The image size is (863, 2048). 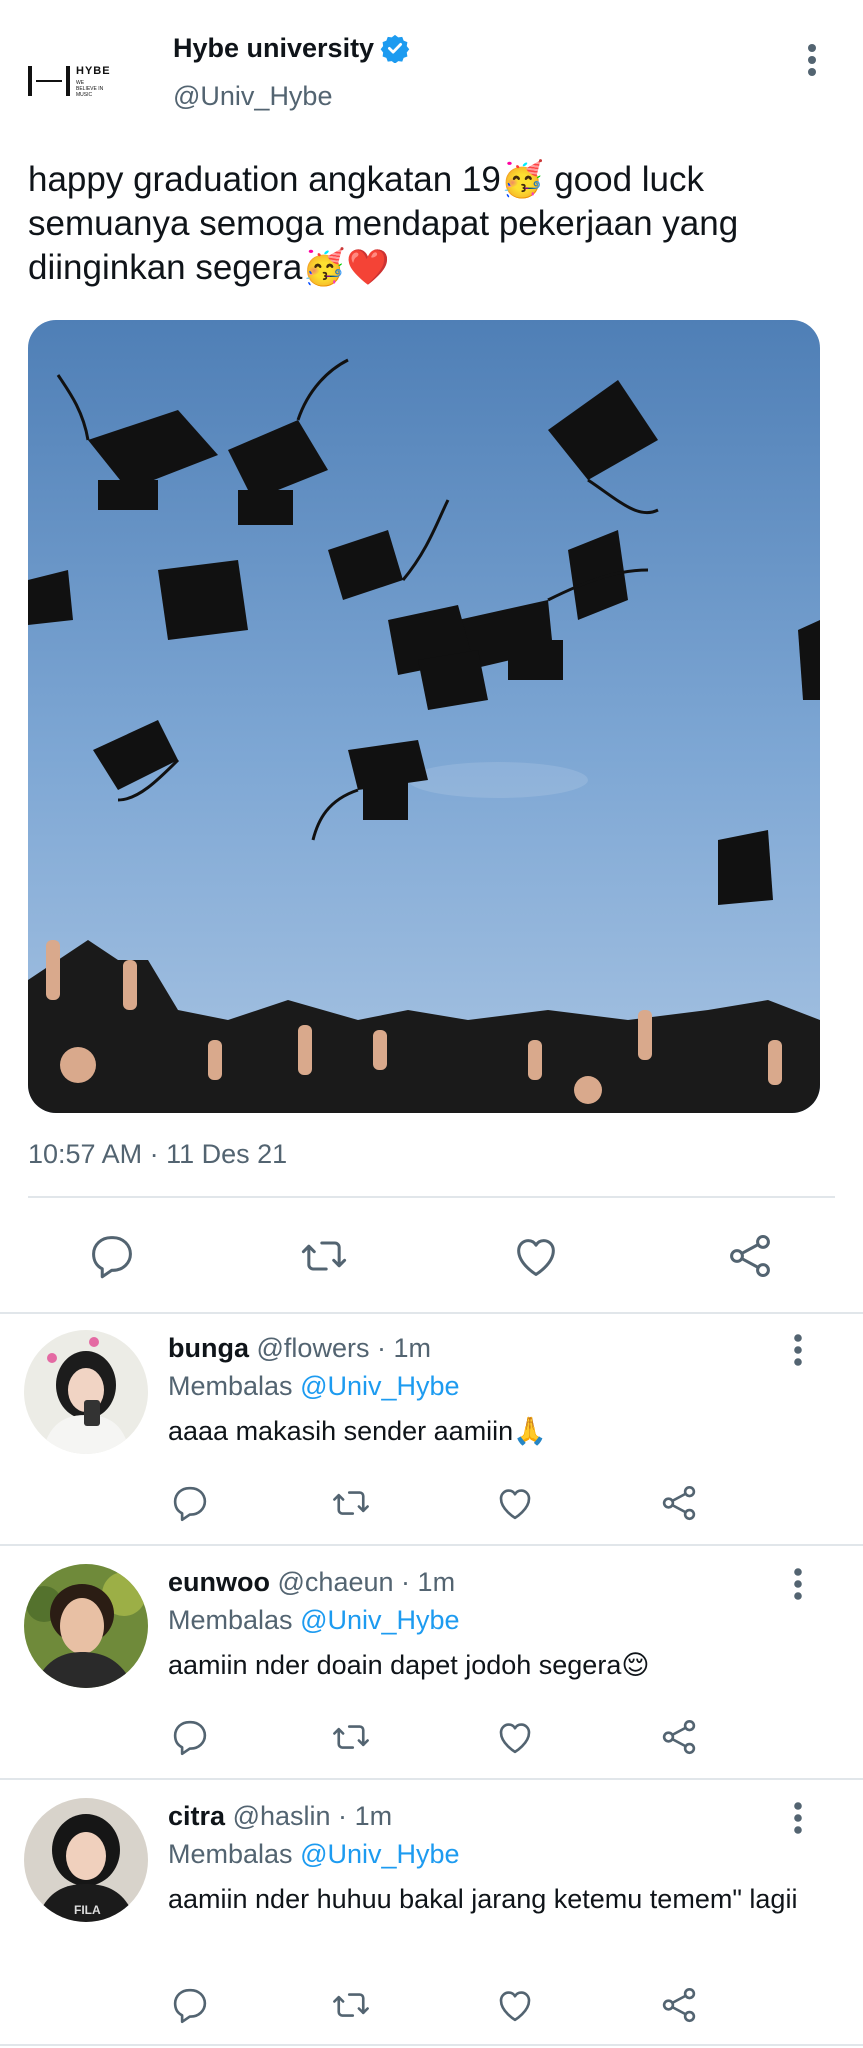 I want to click on reply-text: aaaa makasih sender aamiin🙏, so click(x=357, y=1431).